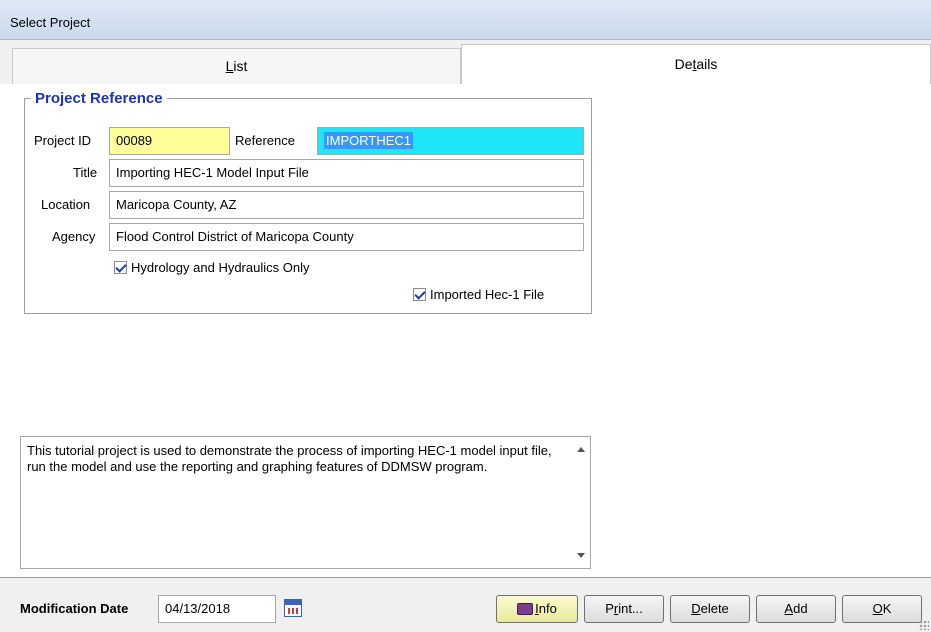 Image resolution: width=931 pixels, height=632 pixels. I want to click on tab-list-label-post: ist, so click(240, 66).